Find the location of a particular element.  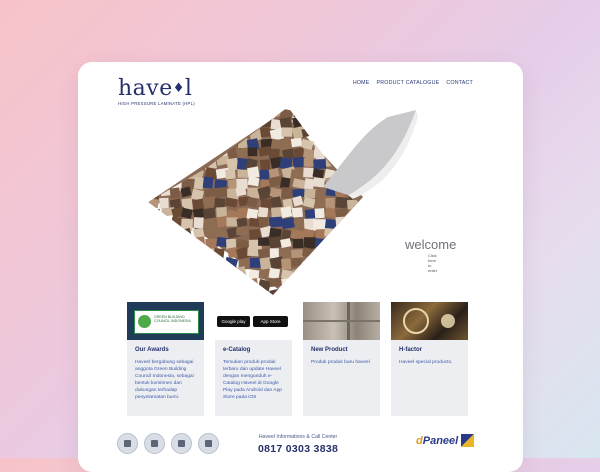

h-factor-body: H-factor Haveel special products. is located at coordinates (429, 378).